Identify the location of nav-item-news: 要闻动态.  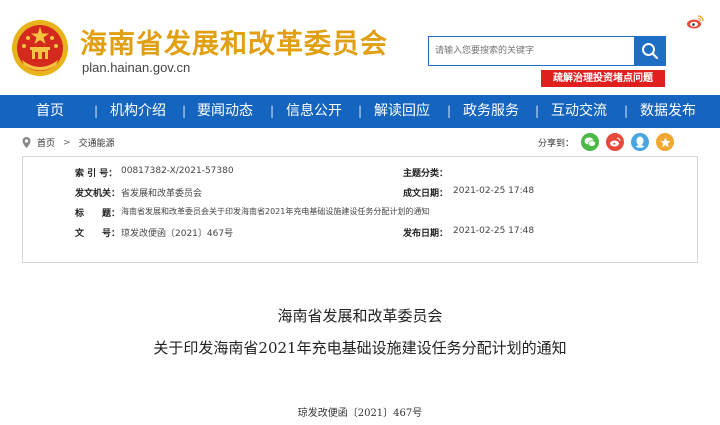
(225, 111).